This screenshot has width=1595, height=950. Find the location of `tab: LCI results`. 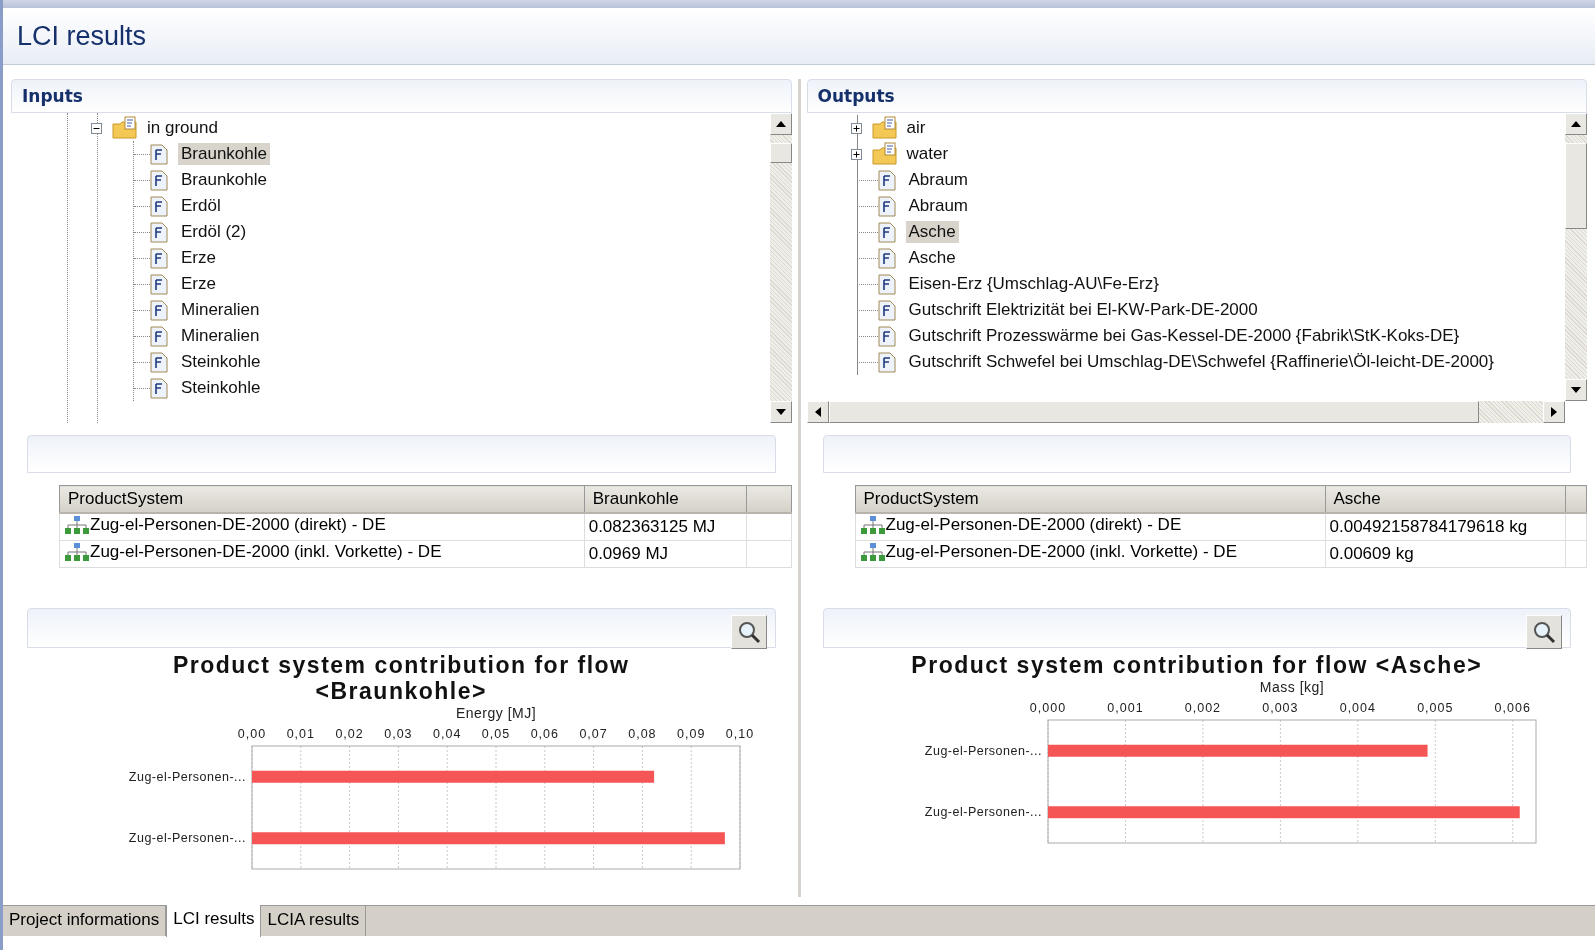

tab: LCI results is located at coordinates (214, 921).